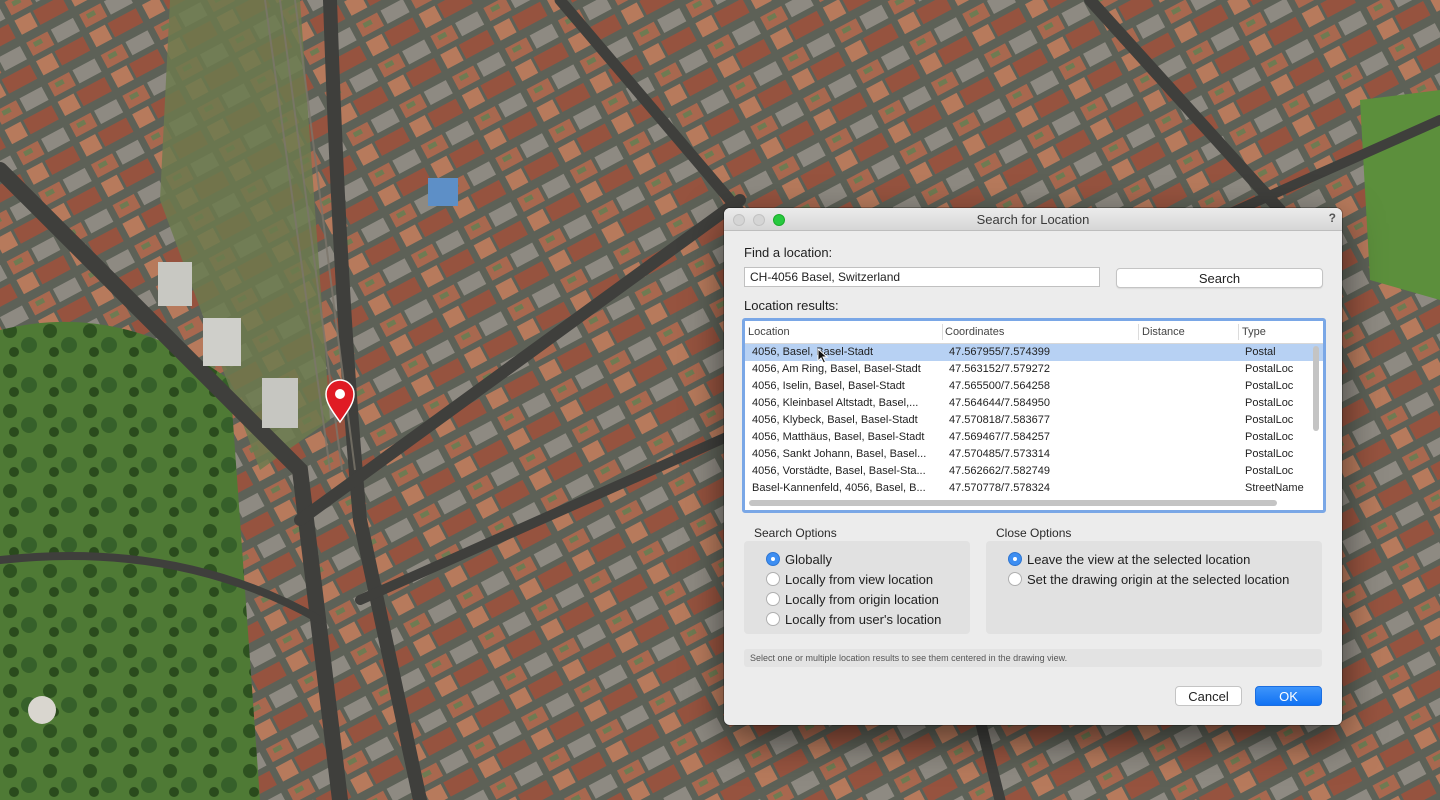 The width and height of the screenshot is (1440, 800). Describe the element at coordinates (1034, 332) in the screenshot. I see `results-table-header: Location Coordinates Distance Type` at that location.